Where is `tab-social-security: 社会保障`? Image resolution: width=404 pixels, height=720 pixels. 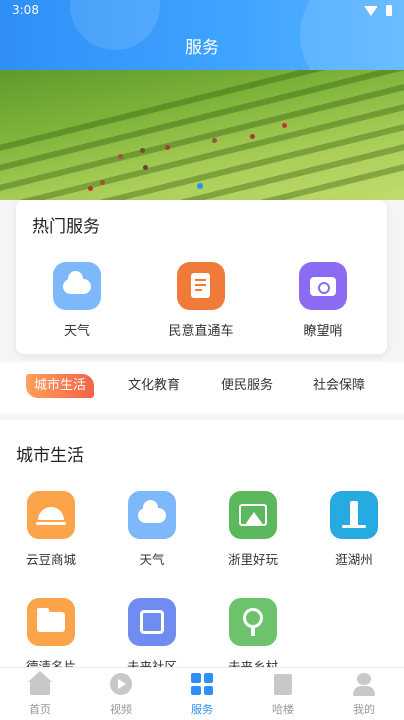 tab-social-security: 社会保障 is located at coordinates (339, 386).